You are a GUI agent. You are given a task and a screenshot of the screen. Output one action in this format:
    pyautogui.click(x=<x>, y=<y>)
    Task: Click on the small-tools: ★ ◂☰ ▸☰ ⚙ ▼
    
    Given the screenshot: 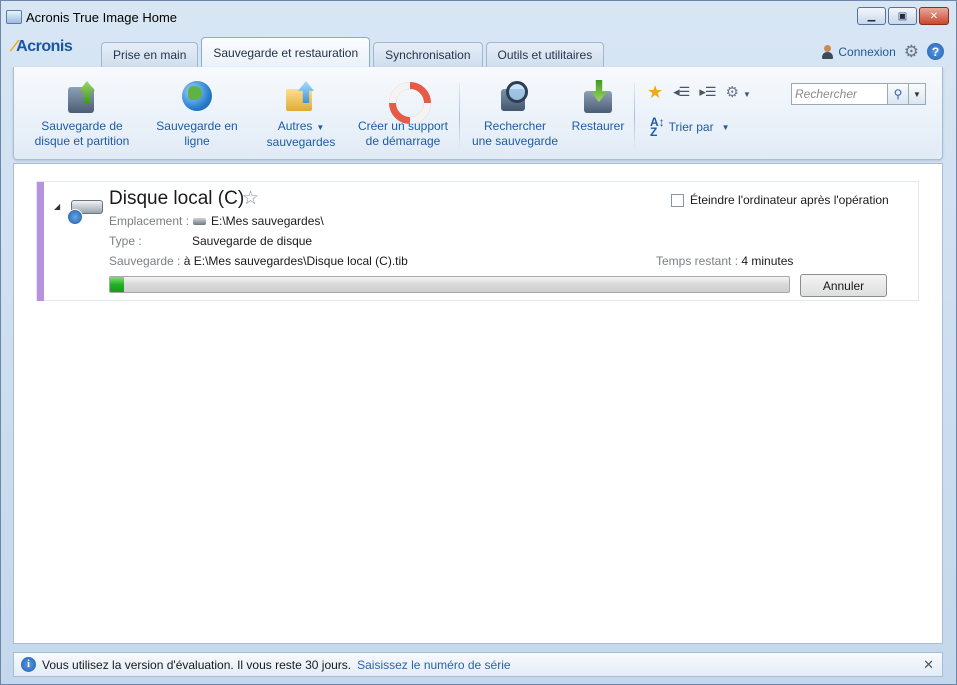 What is the action you would take?
    pyautogui.click(x=699, y=92)
    